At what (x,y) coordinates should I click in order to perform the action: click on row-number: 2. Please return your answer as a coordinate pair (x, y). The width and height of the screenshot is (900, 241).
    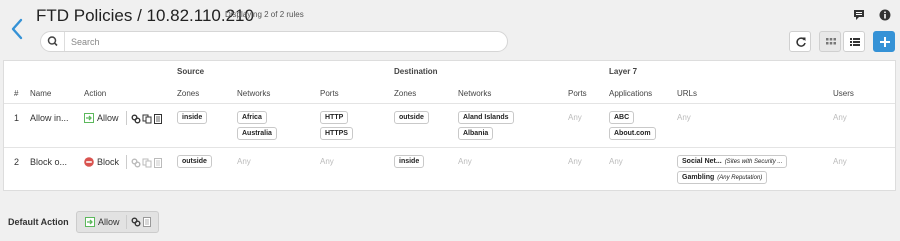
    Looking at the image, I should click on (17, 162).